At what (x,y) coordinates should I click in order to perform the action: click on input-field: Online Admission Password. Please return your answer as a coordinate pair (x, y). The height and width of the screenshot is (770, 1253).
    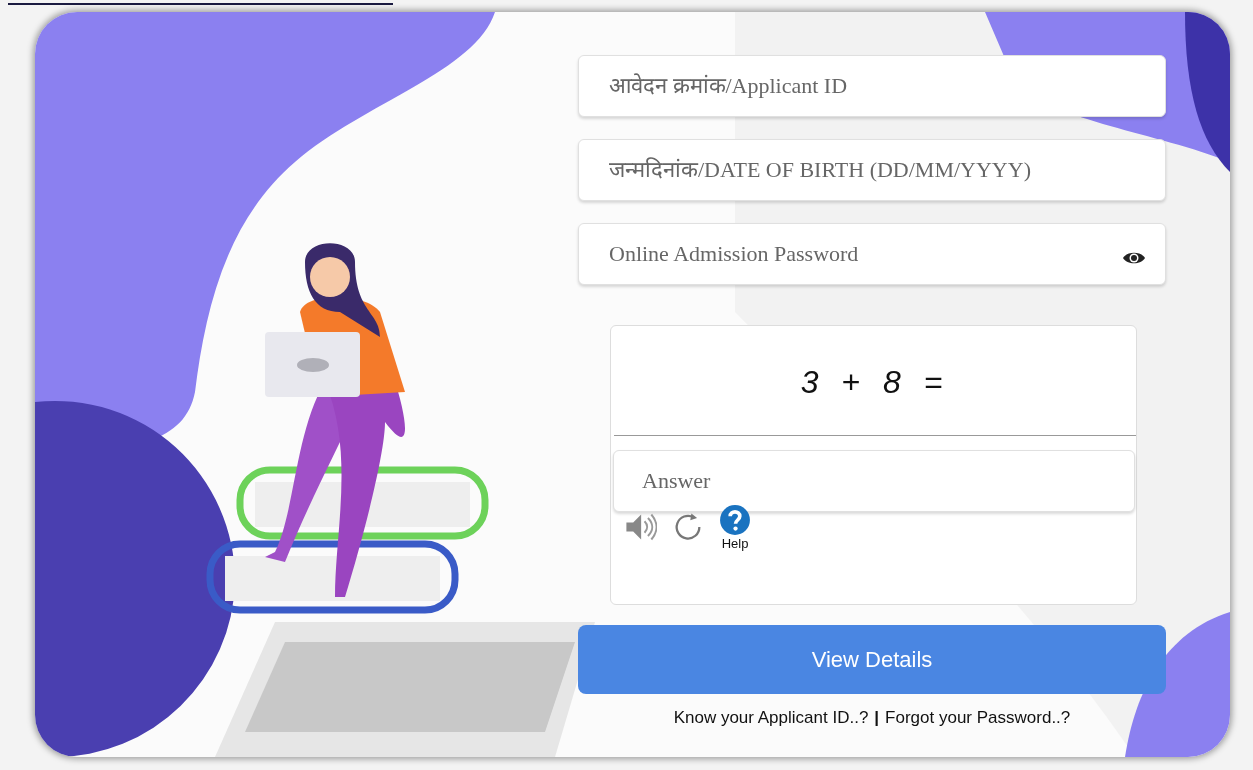
    Looking at the image, I should click on (872, 254).